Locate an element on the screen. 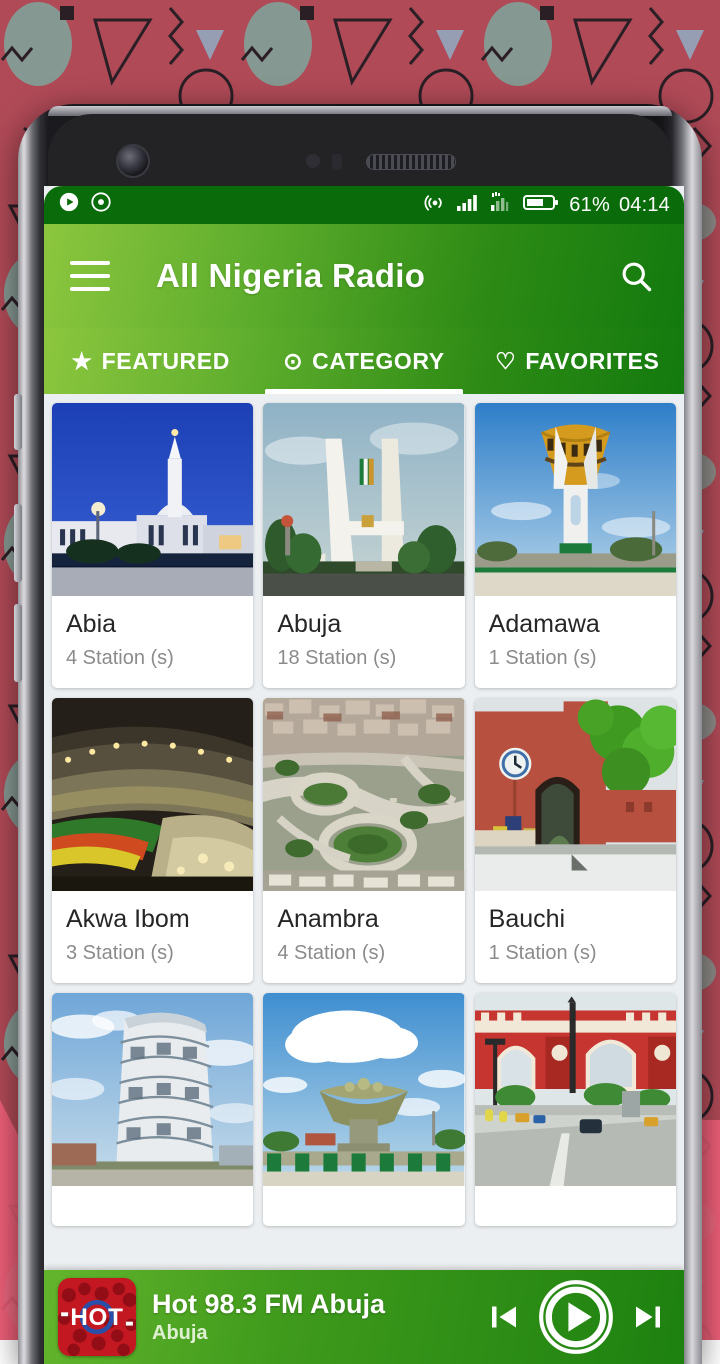 The image size is (720, 1364). play-button is located at coordinates (576, 1317).